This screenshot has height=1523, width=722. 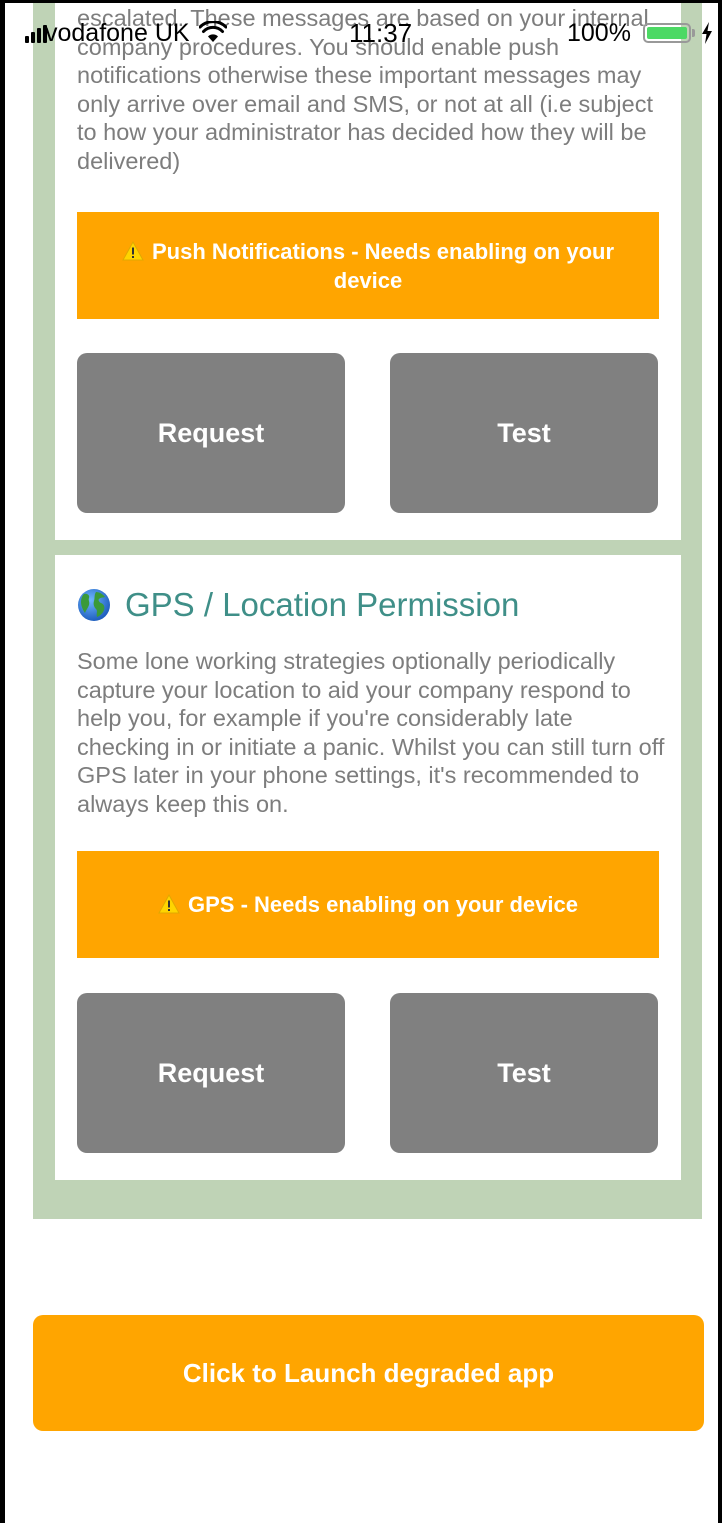 I want to click on gps-test-button: Test, so click(x=524, y=1073).